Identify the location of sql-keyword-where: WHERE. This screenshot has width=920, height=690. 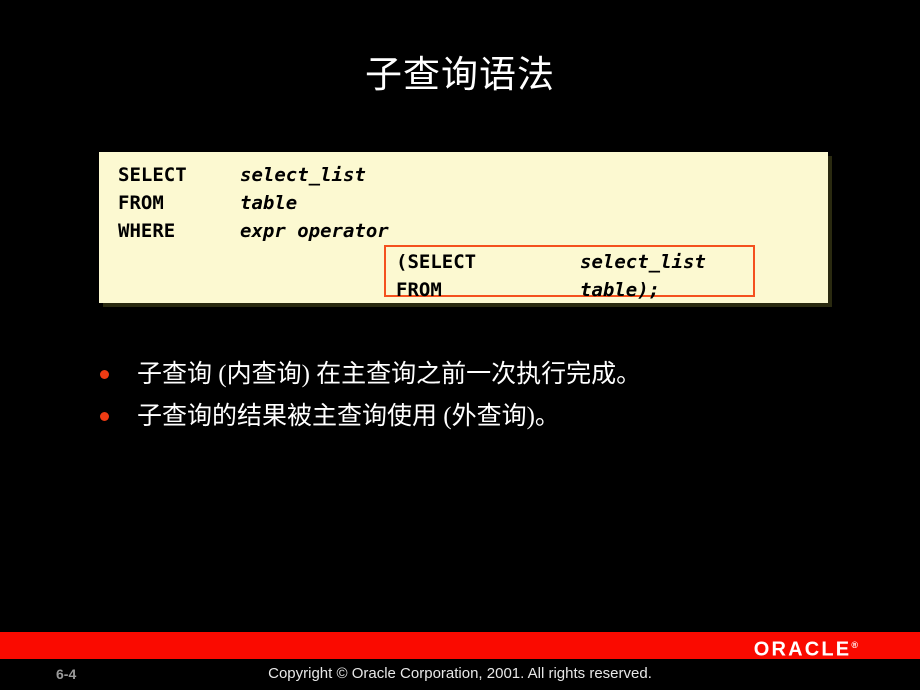
(147, 231).